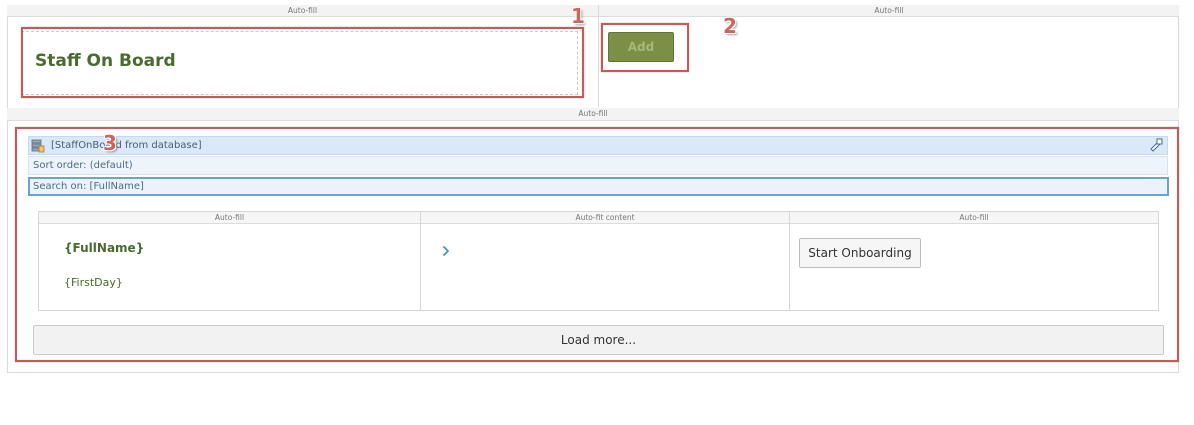  I want to click on annotation-number-1: 1, so click(578, 16).